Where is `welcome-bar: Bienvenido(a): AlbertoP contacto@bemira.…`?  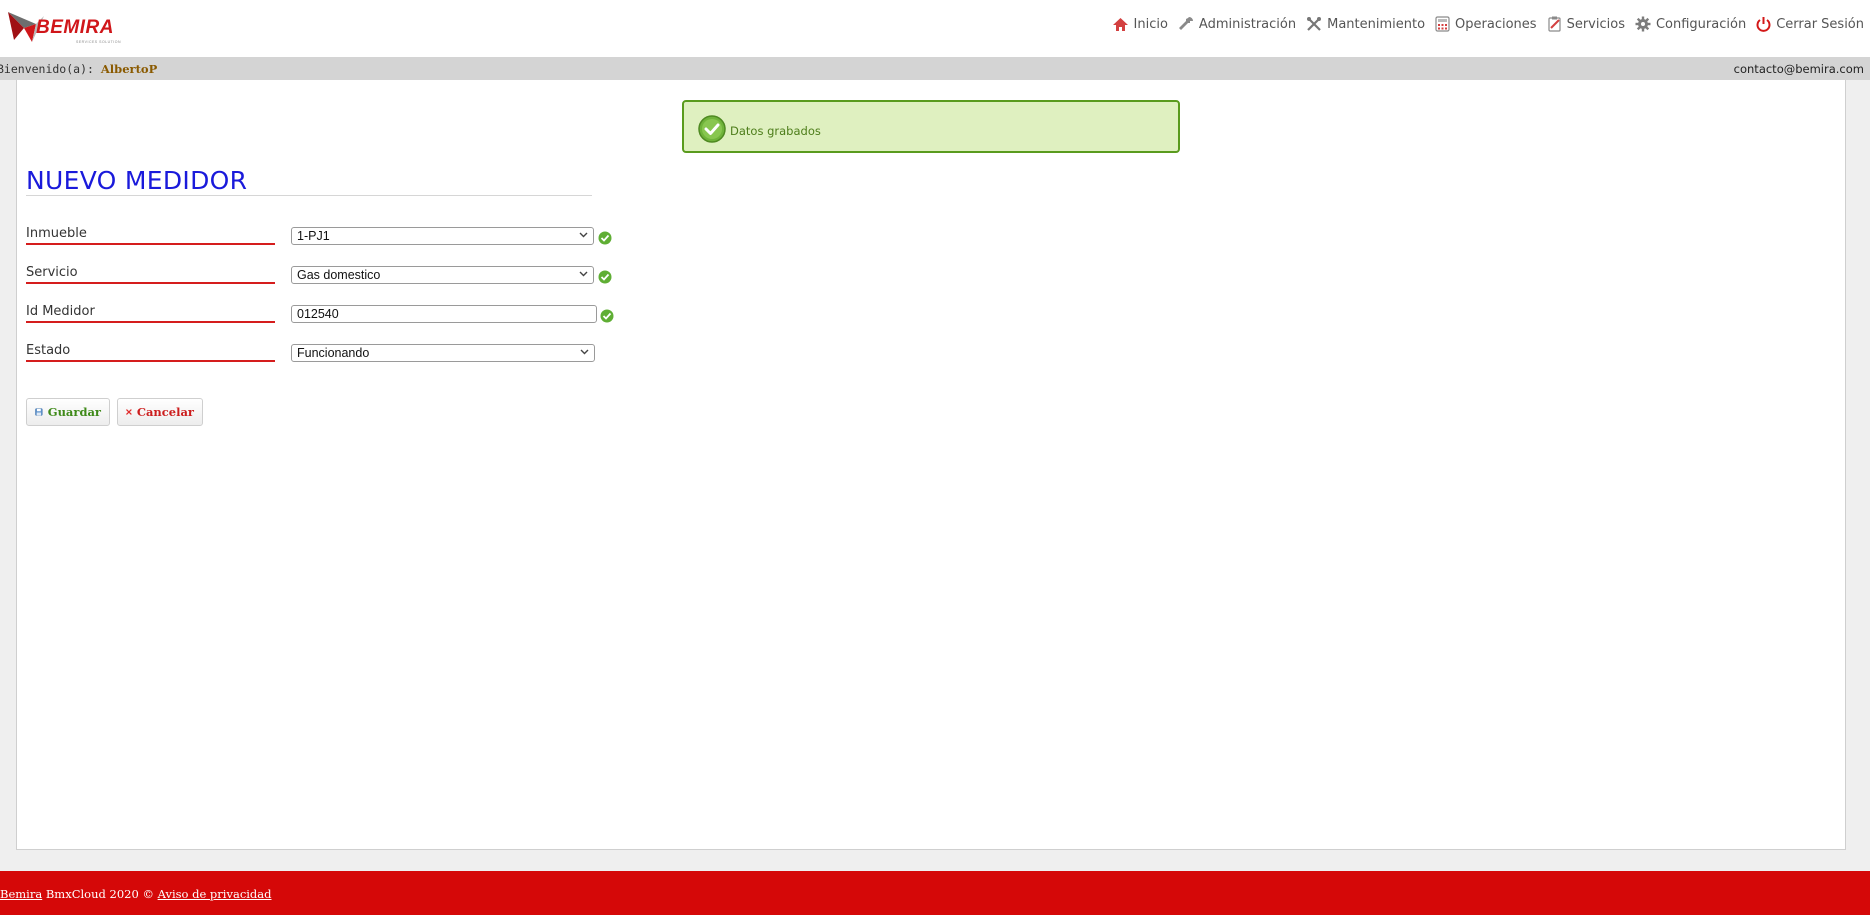 welcome-bar: Bienvenido(a): AlbertoP contacto@bemira.… is located at coordinates (935, 68).